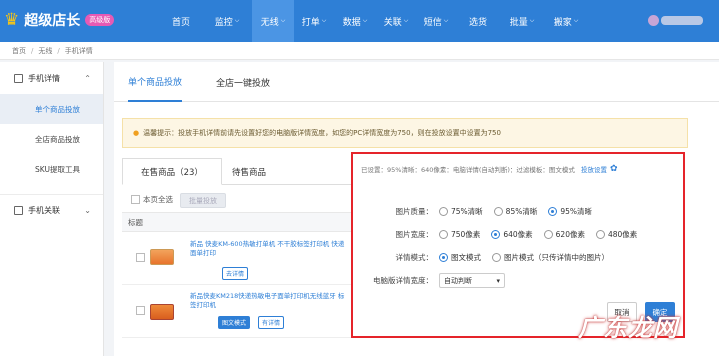 This screenshot has width=719, height=356. Describe the element at coordinates (45, 51) in the screenshot. I see `breadcrumb-wireless: 无线` at that location.